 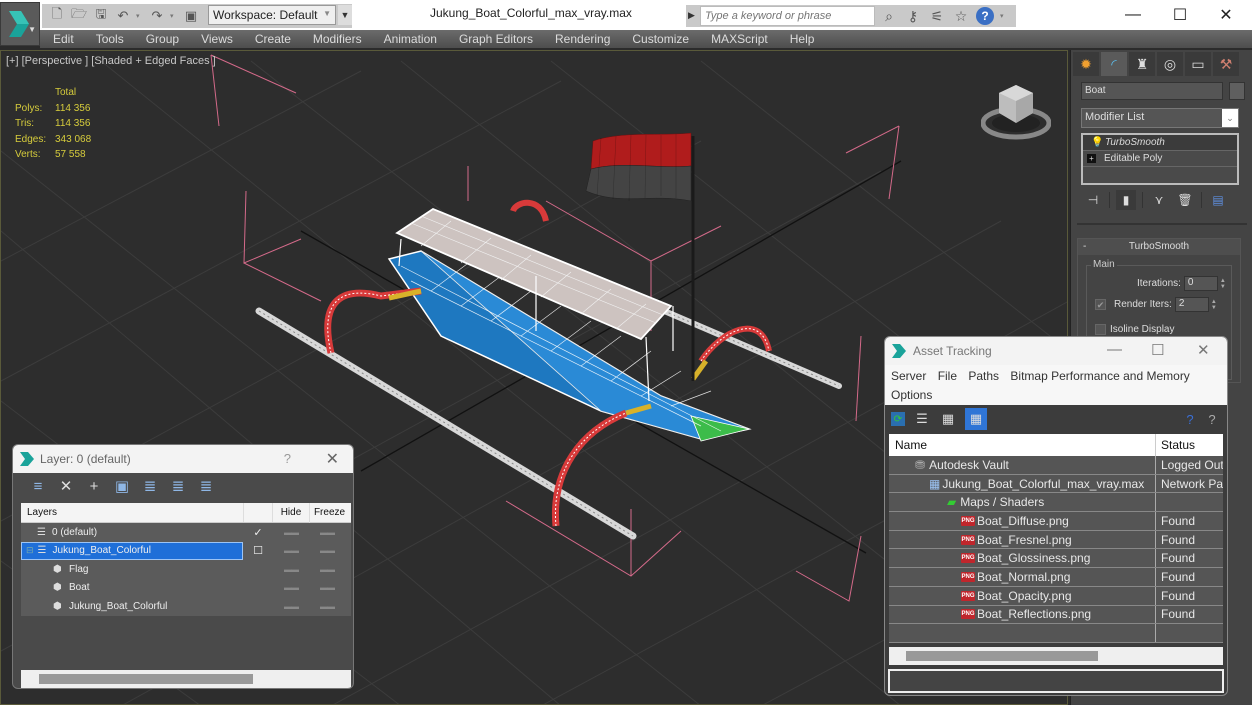 What do you see at coordinates (1218, 200) in the screenshot?
I see `configure-sets-icon: ▤` at bounding box center [1218, 200].